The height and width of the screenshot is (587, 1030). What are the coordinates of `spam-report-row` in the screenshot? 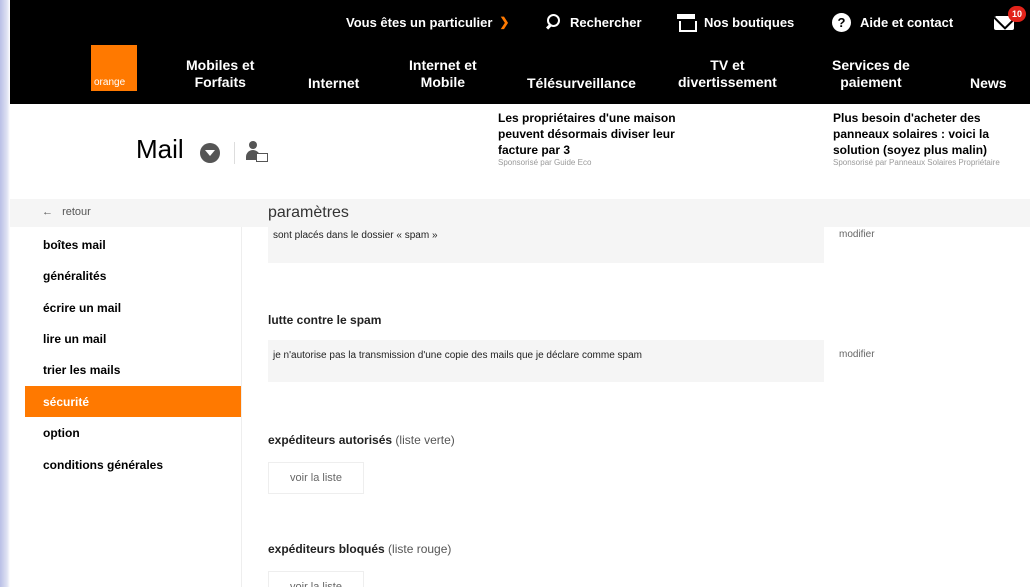 It's located at (546, 361).